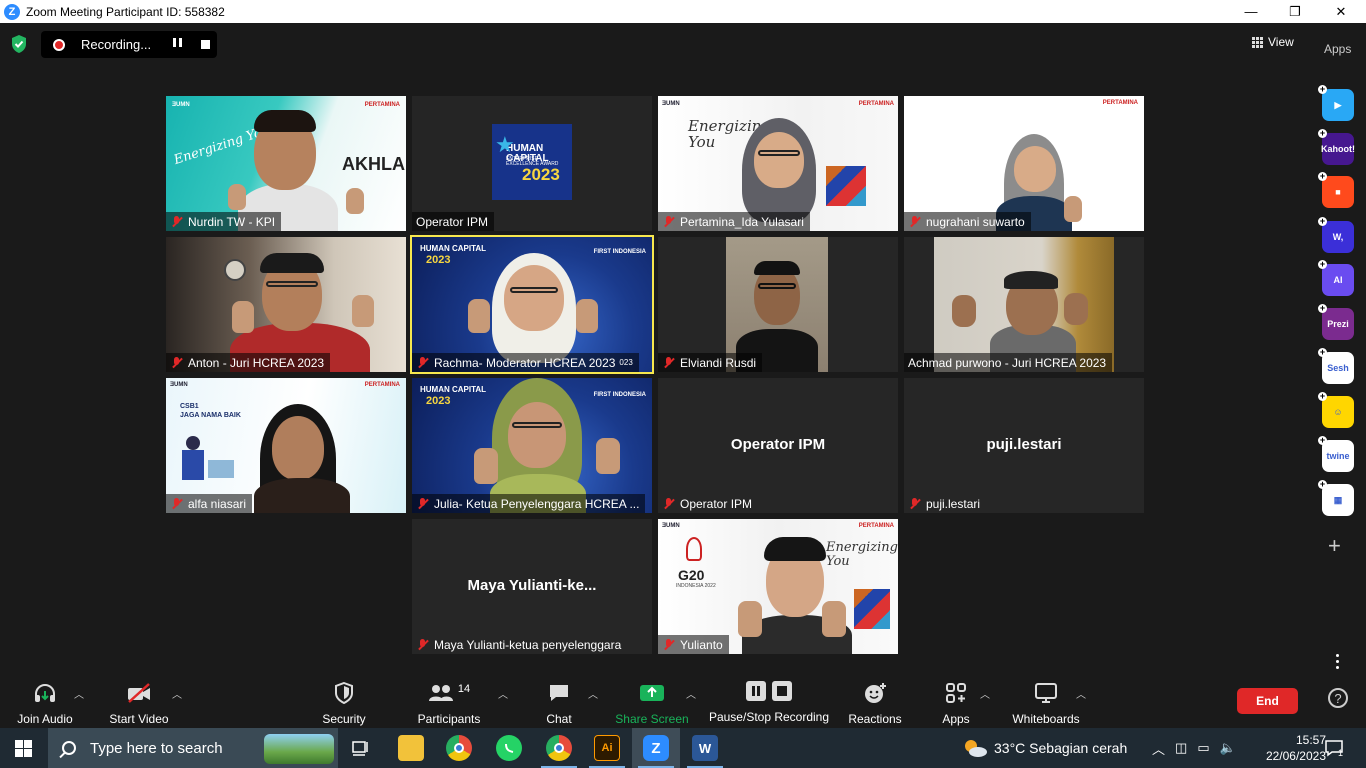  I want to click on app-w-app-icon: + W,, so click(1336, 235).